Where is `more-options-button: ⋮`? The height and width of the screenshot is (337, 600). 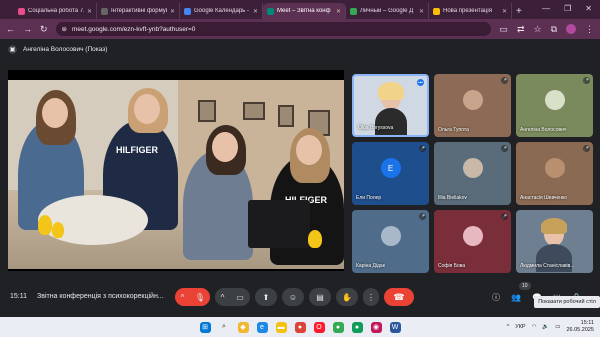 more-options-button: ⋮ is located at coordinates (371, 297).